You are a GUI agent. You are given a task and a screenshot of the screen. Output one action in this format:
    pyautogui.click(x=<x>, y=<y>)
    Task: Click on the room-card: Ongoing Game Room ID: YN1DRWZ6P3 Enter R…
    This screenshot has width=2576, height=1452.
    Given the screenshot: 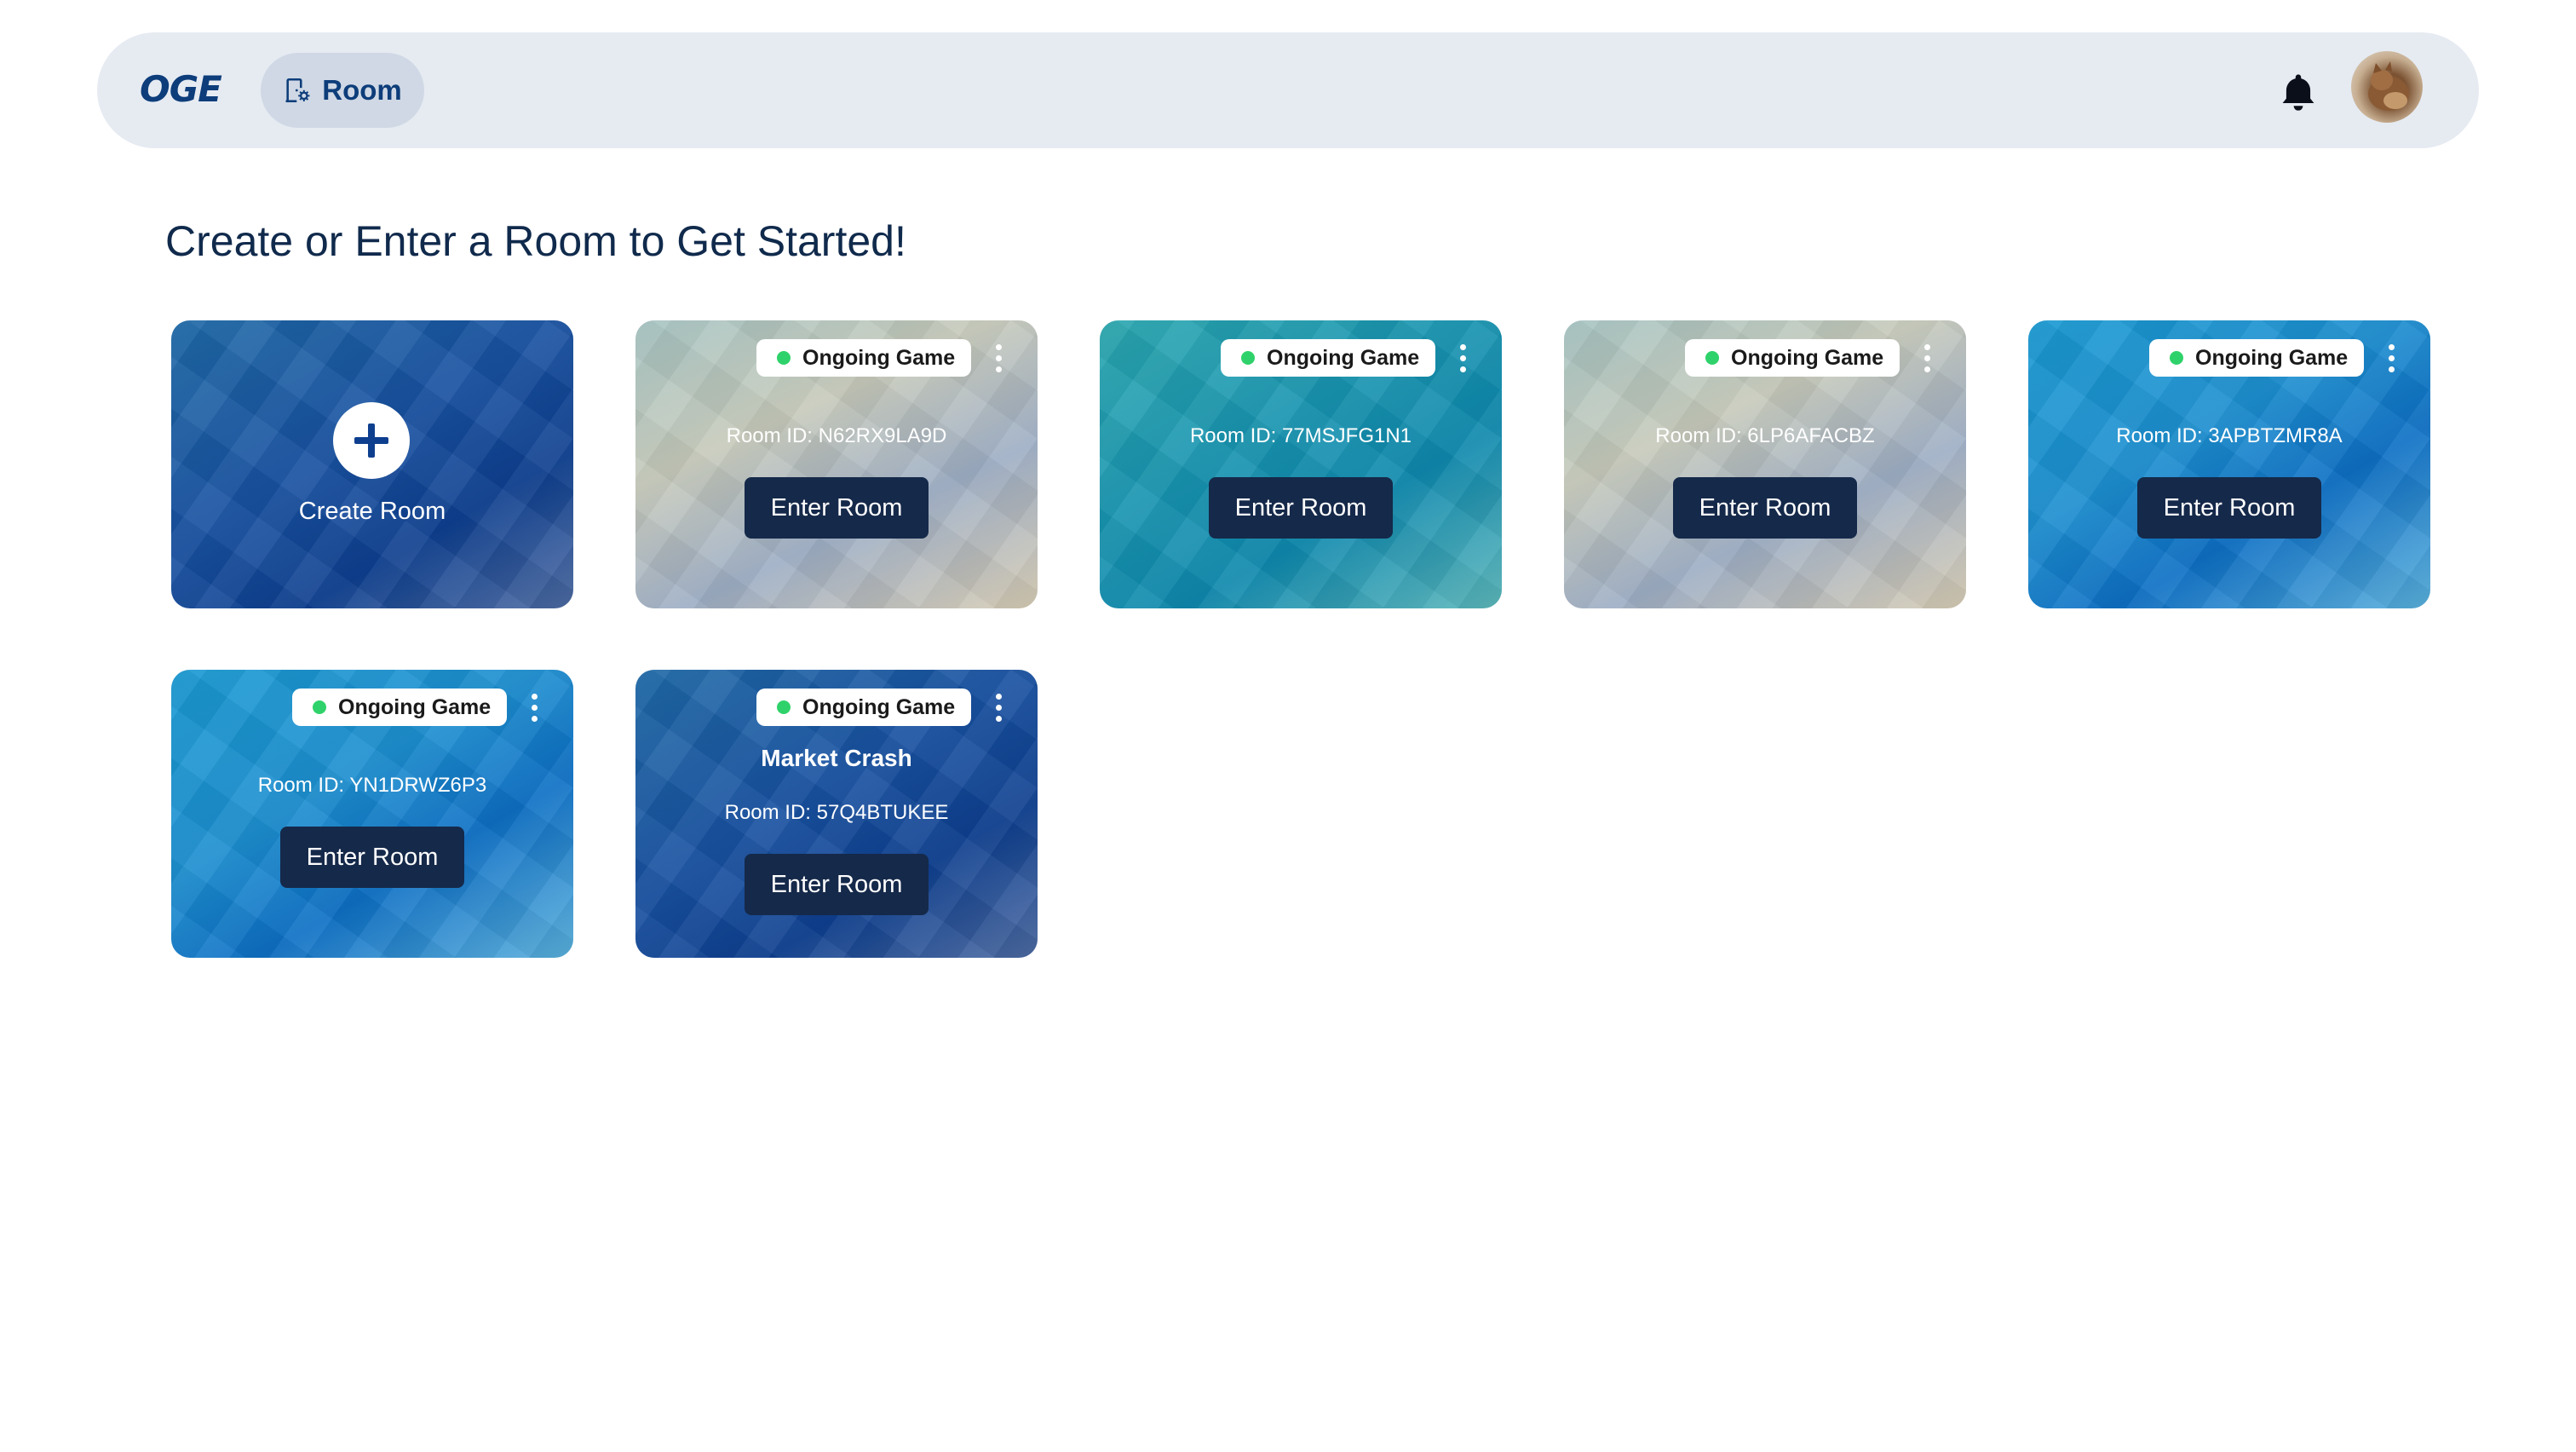 What is the action you would take?
    pyautogui.click(x=372, y=814)
    